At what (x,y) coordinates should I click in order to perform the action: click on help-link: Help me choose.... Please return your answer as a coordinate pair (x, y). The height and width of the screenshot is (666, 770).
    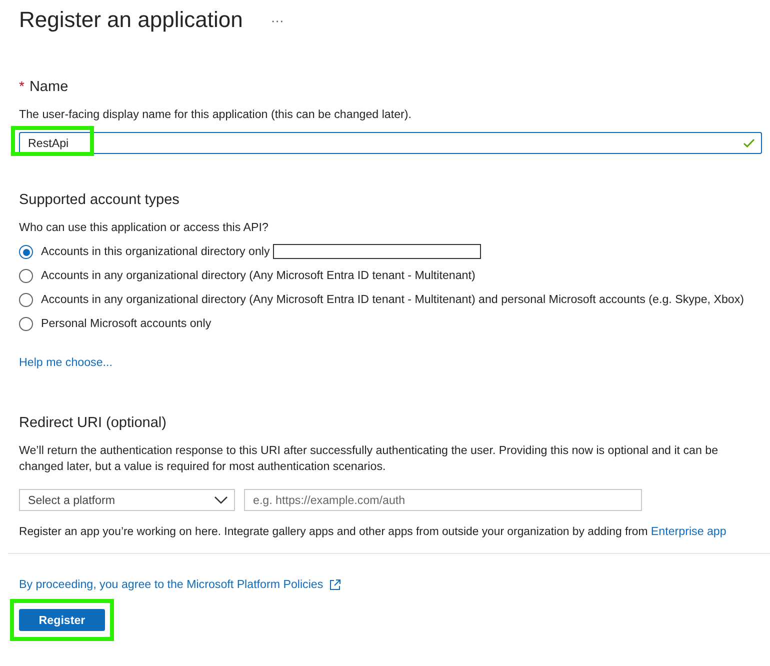
    Looking at the image, I should click on (65, 362).